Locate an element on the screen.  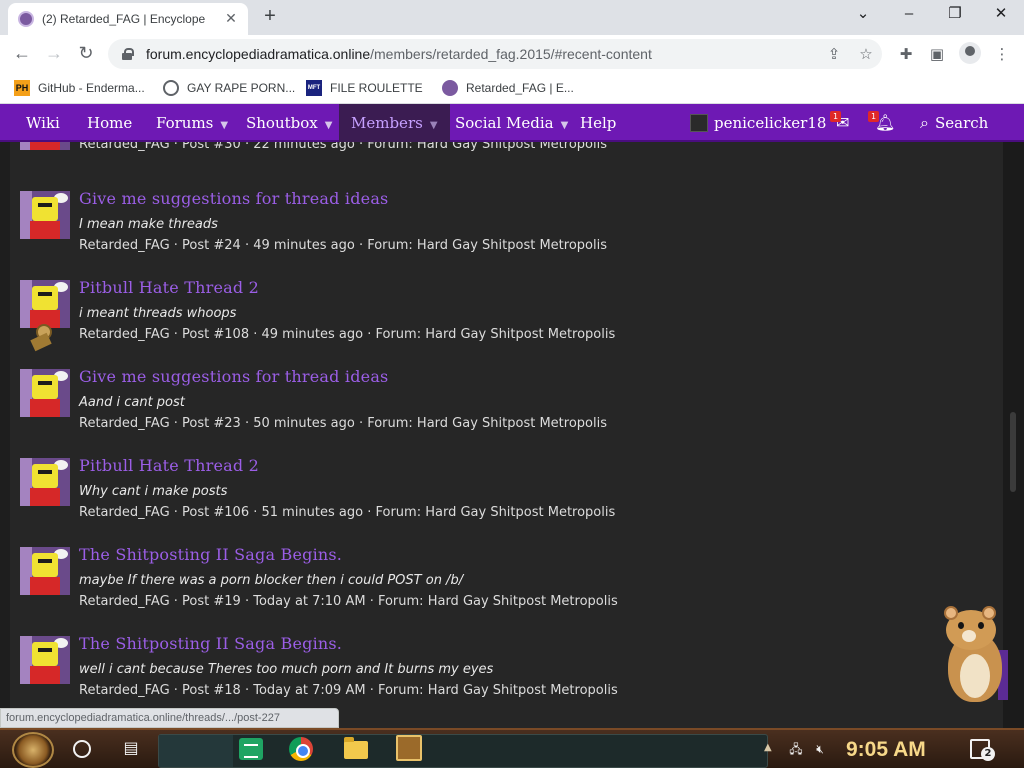
lock-icon is located at coordinates (128, 54).